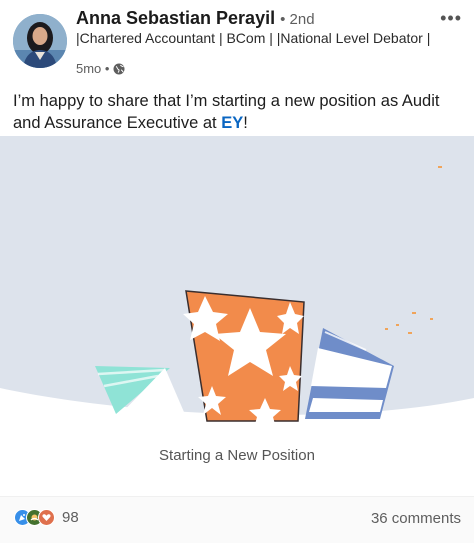  What do you see at coordinates (297, 19) in the screenshot?
I see `connection-degree: • 2nd` at bounding box center [297, 19].